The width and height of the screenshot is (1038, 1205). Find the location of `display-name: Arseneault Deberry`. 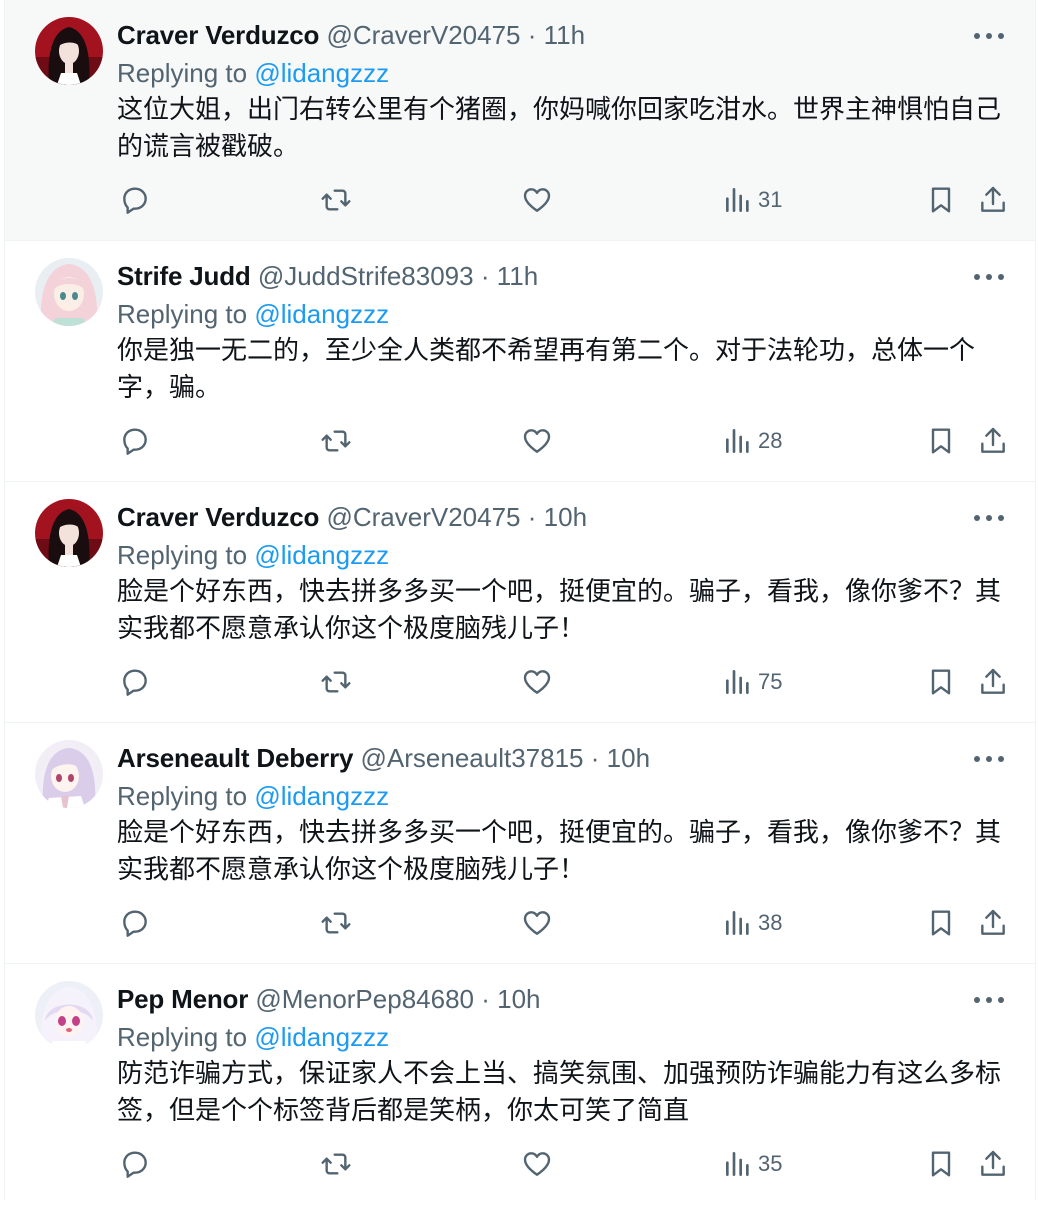

display-name: Arseneault Deberry is located at coordinates (235, 758).